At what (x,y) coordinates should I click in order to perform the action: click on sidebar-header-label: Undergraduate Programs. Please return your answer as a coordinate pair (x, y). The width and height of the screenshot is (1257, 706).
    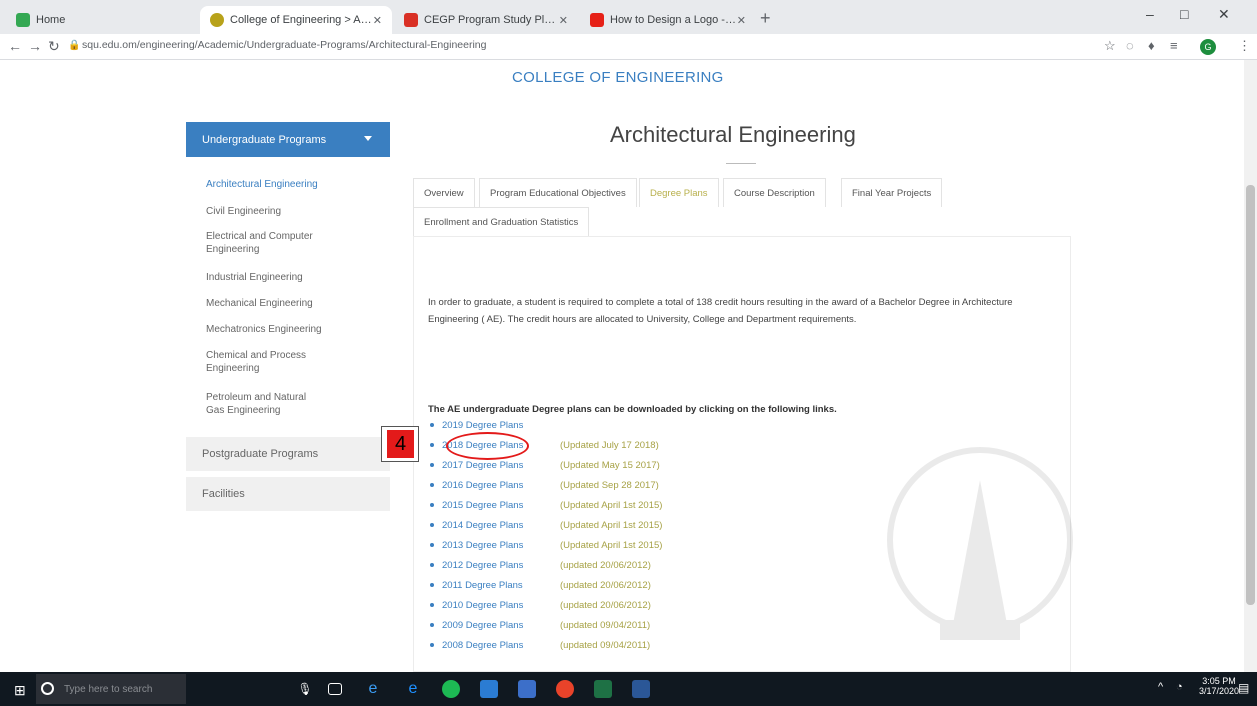
    Looking at the image, I should click on (264, 139).